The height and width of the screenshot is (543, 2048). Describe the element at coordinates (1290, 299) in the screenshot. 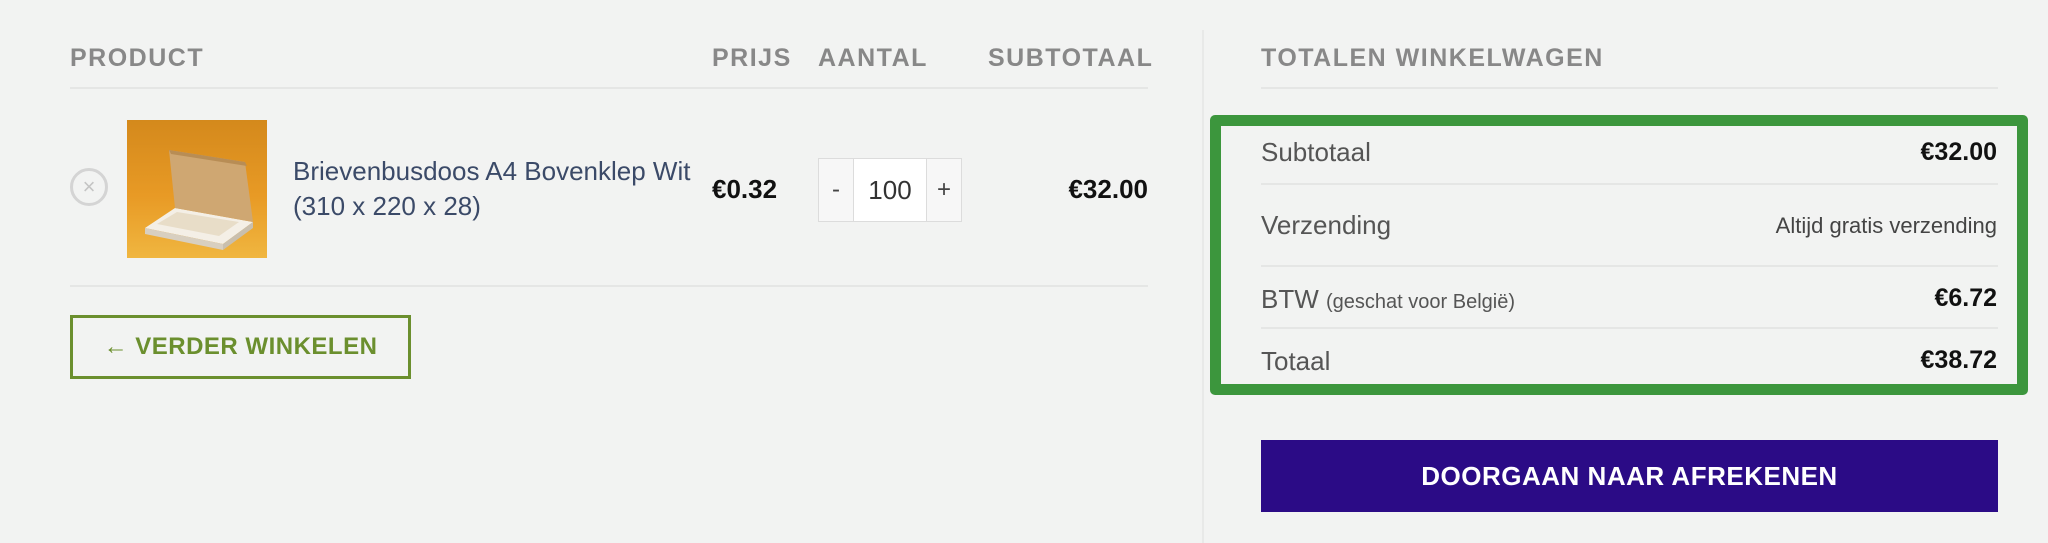

I see `vat-label: BTW` at that location.